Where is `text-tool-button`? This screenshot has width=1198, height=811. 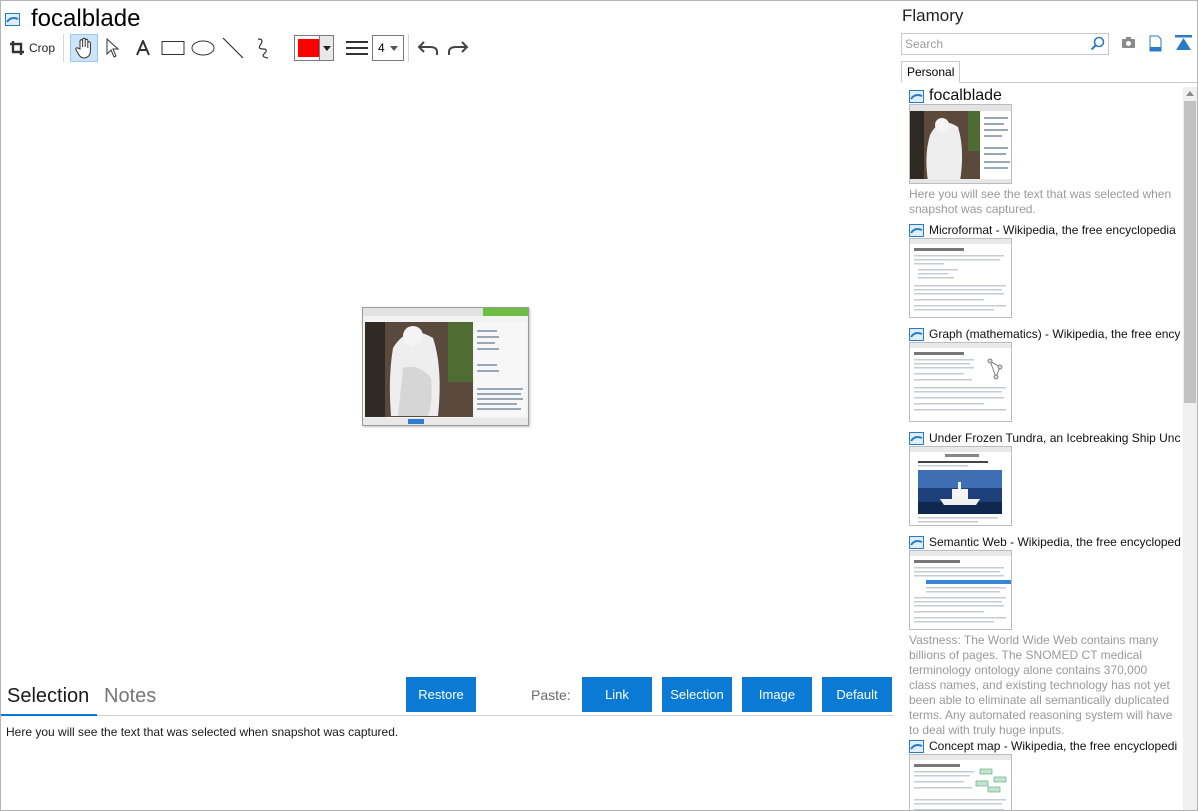
text-tool-button is located at coordinates (143, 48).